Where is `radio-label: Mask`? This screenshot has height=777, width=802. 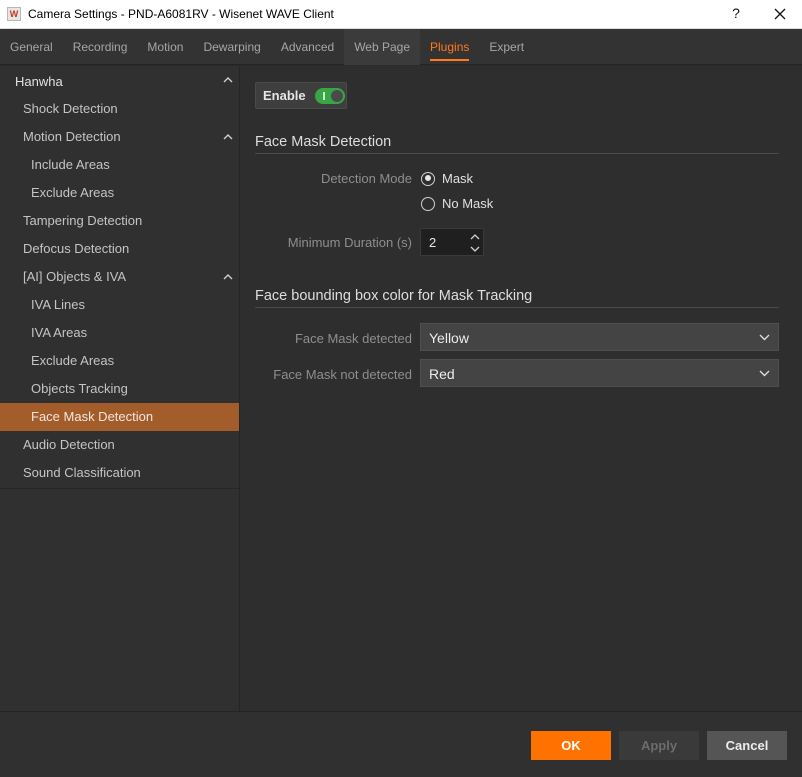
radio-label: Mask is located at coordinates (458, 178).